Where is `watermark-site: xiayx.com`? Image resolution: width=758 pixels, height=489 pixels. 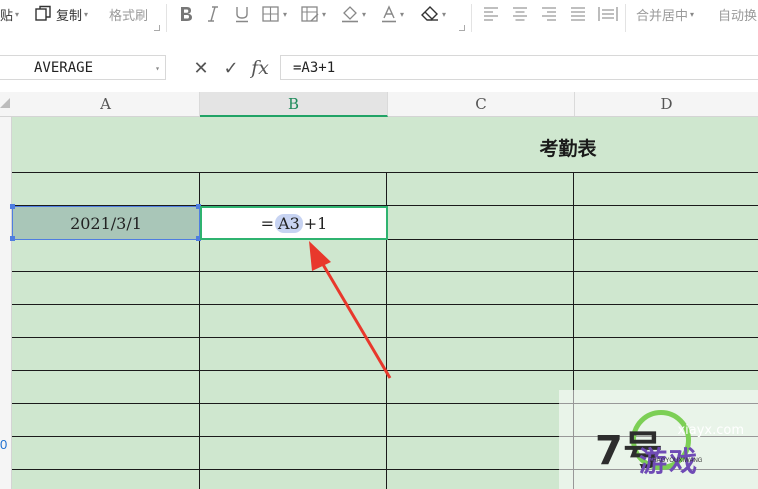 watermark-site: xiayx.com is located at coordinates (710, 430).